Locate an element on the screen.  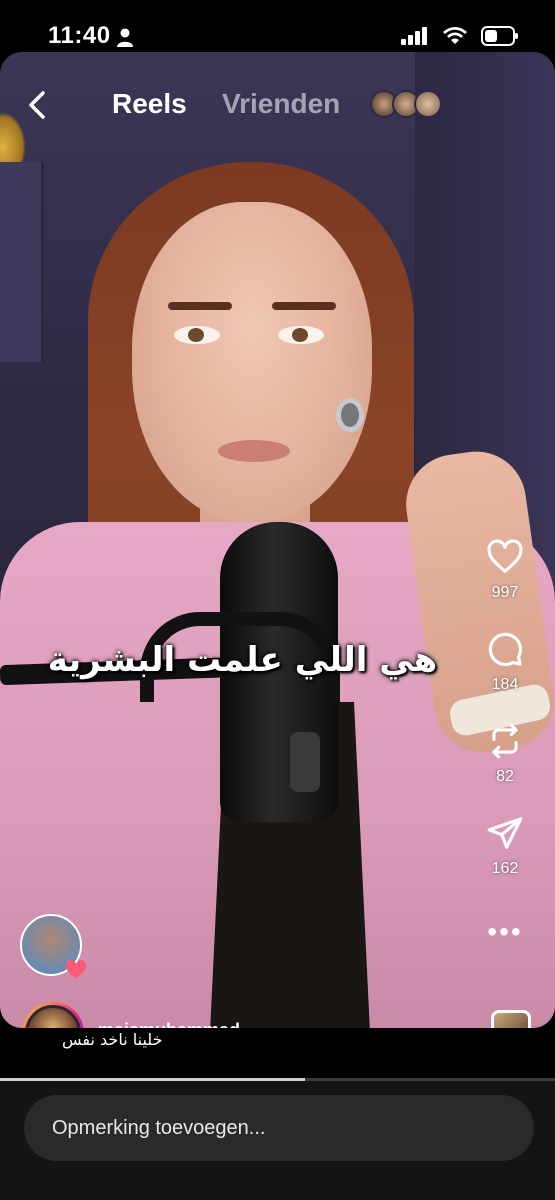
comment-input is located at coordinates (279, 1128).